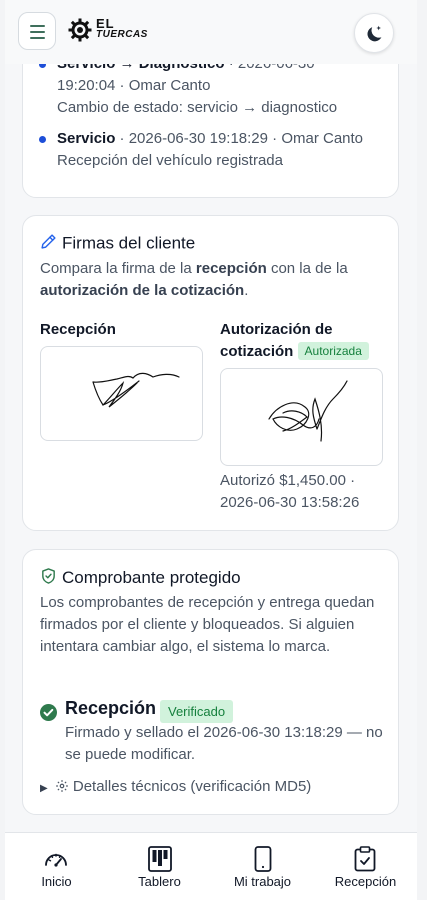 This screenshot has height=900, width=427. Describe the element at coordinates (294, 341) in the screenshot. I see `quote-signature-label: Autorización de cotización Autorizada` at that location.